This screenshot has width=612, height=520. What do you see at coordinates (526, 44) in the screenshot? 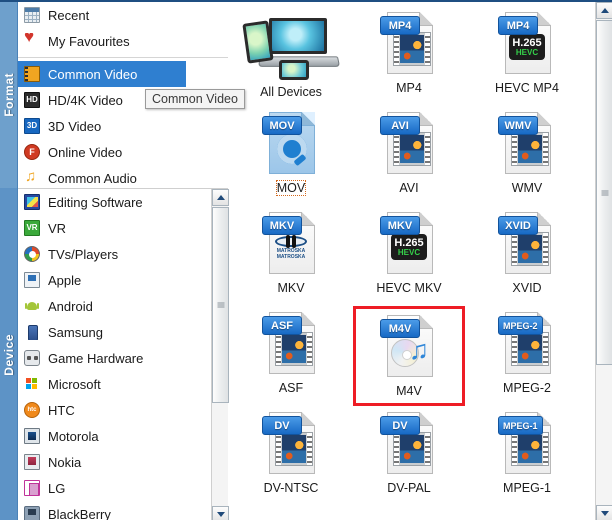
I see `hevc-mp4-file-icon: H.265 HEVC MP4` at bounding box center [526, 44].